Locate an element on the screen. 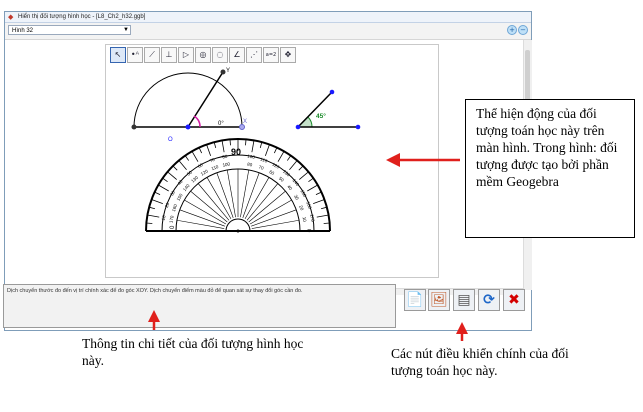 The image size is (643, 412). point-x is located at coordinates (242, 127).